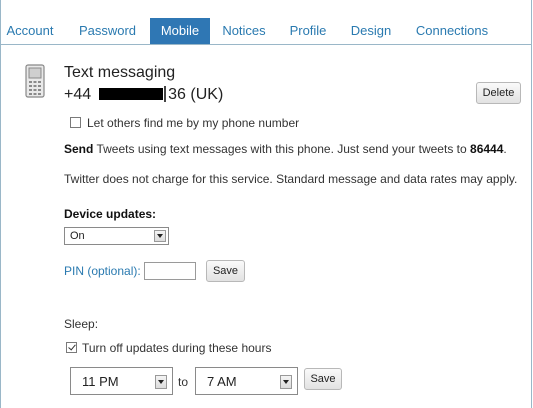  Describe the element at coordinates (75, 122) in the screenshot. I see `find-me-checkbox` at that location.